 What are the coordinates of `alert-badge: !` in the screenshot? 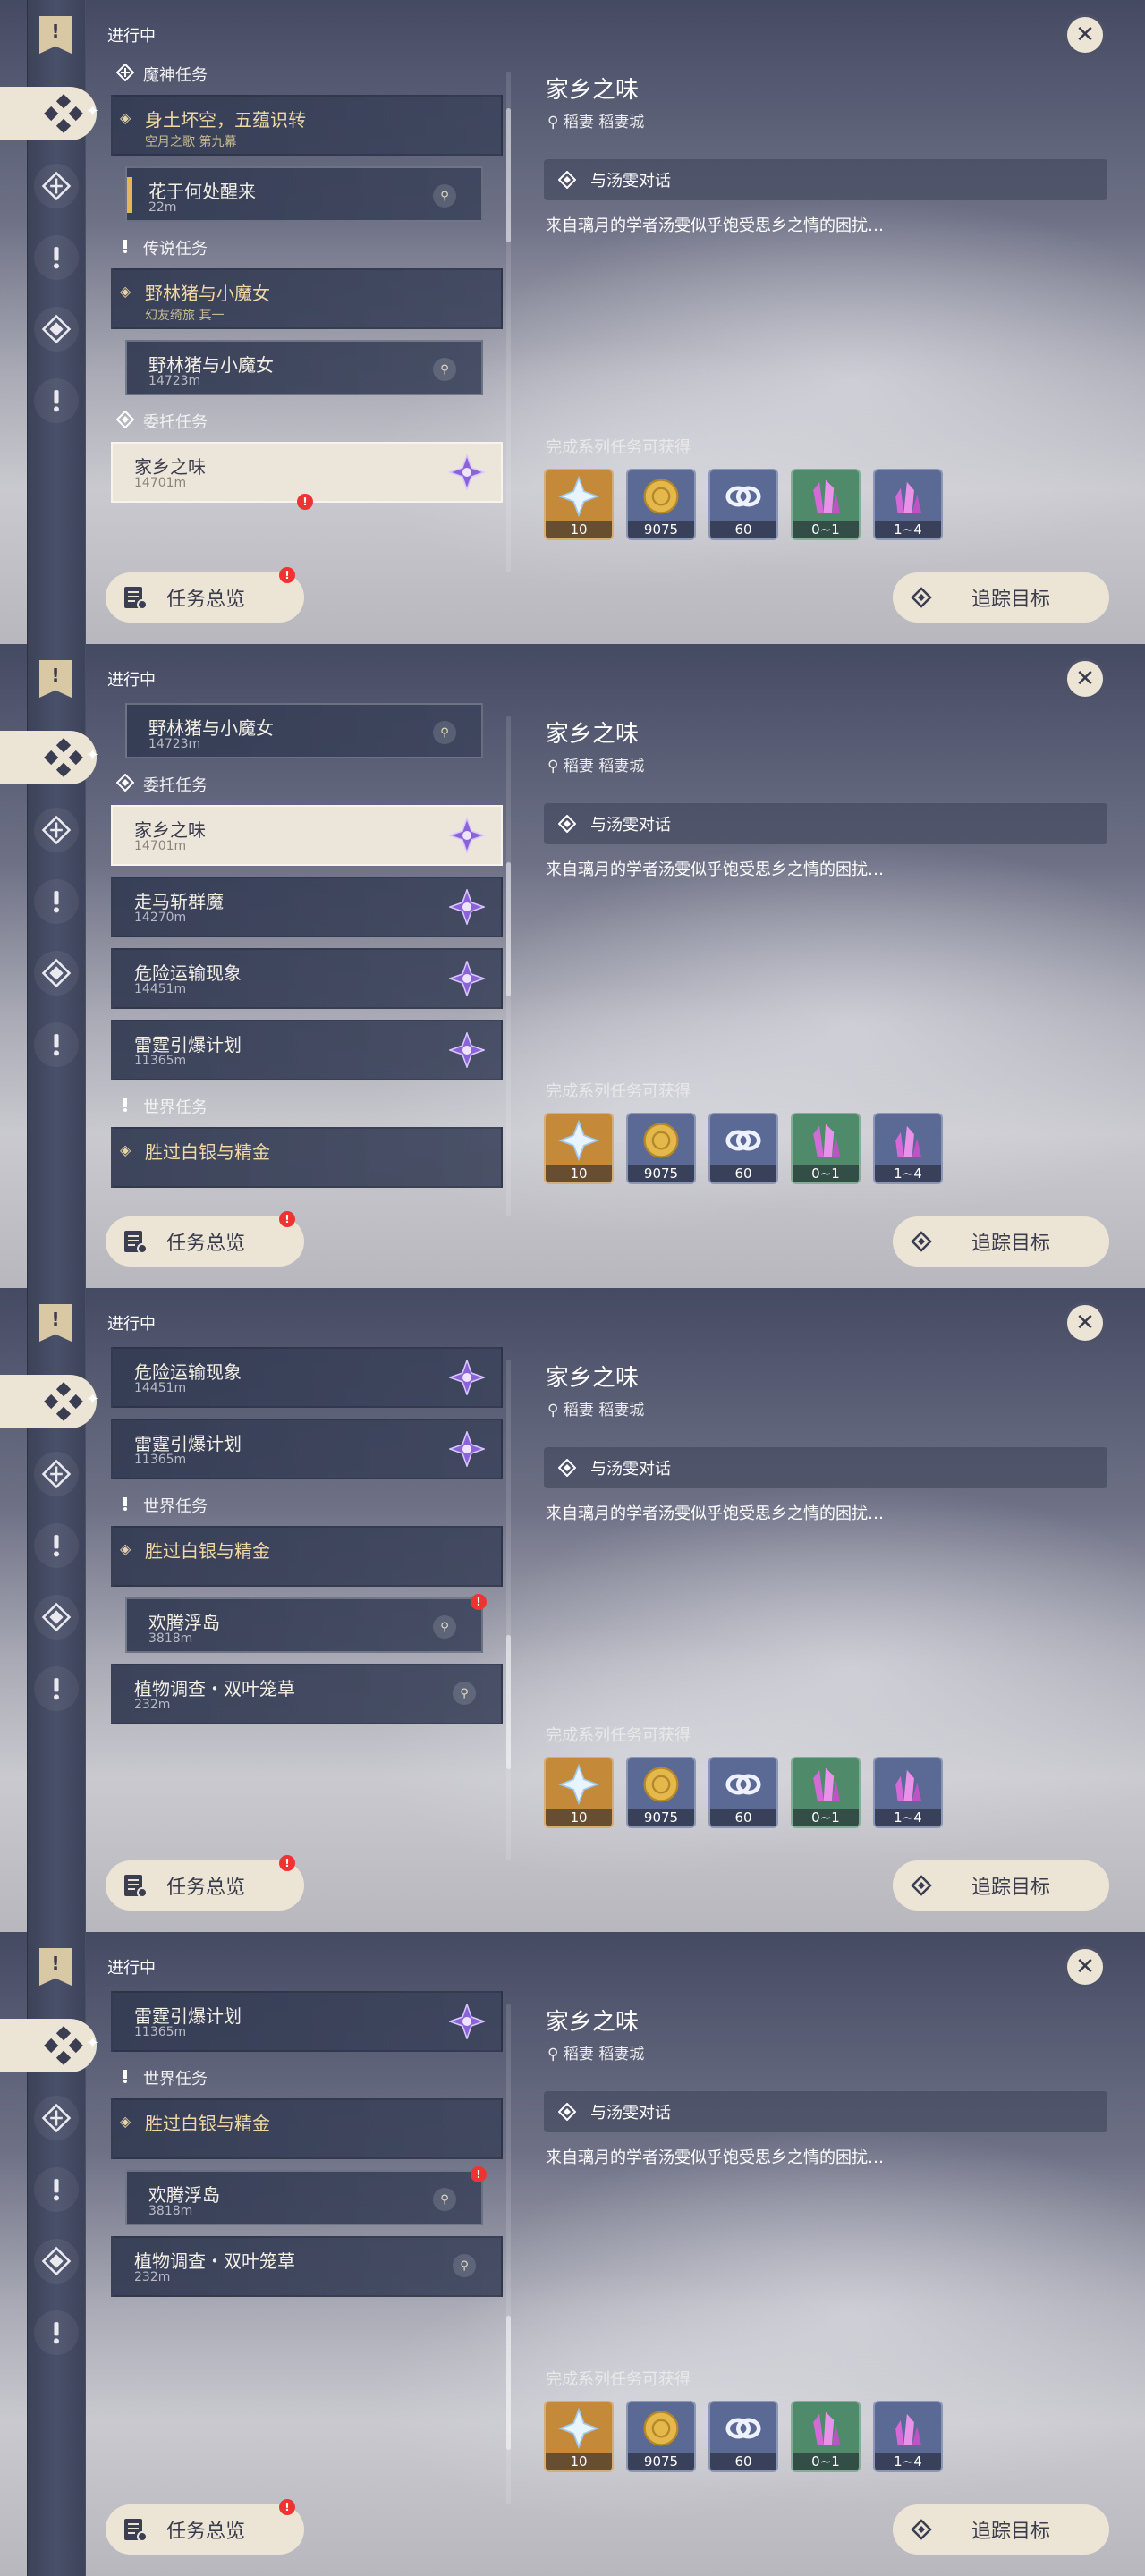 It's located at (479, 1602).